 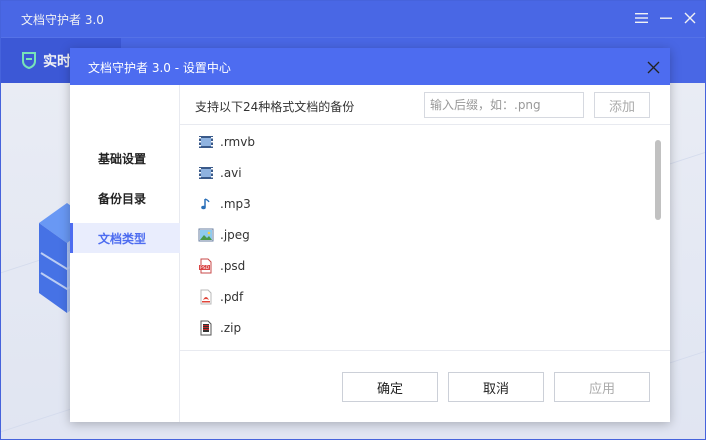 What do you see at coordinates (206, 235) in the screenshot?
I see `image-file-icon` at bounding box center [206, 235].